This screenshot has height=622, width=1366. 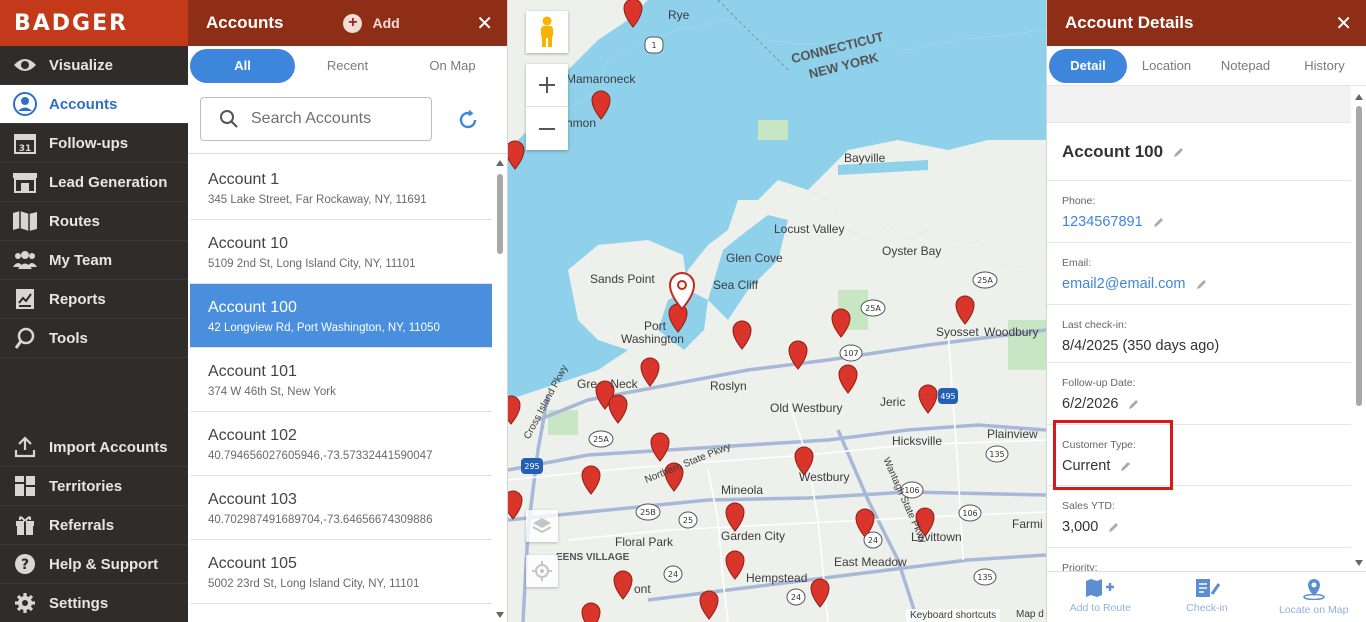 I want to click on search-row, so click(x=347, y=120).